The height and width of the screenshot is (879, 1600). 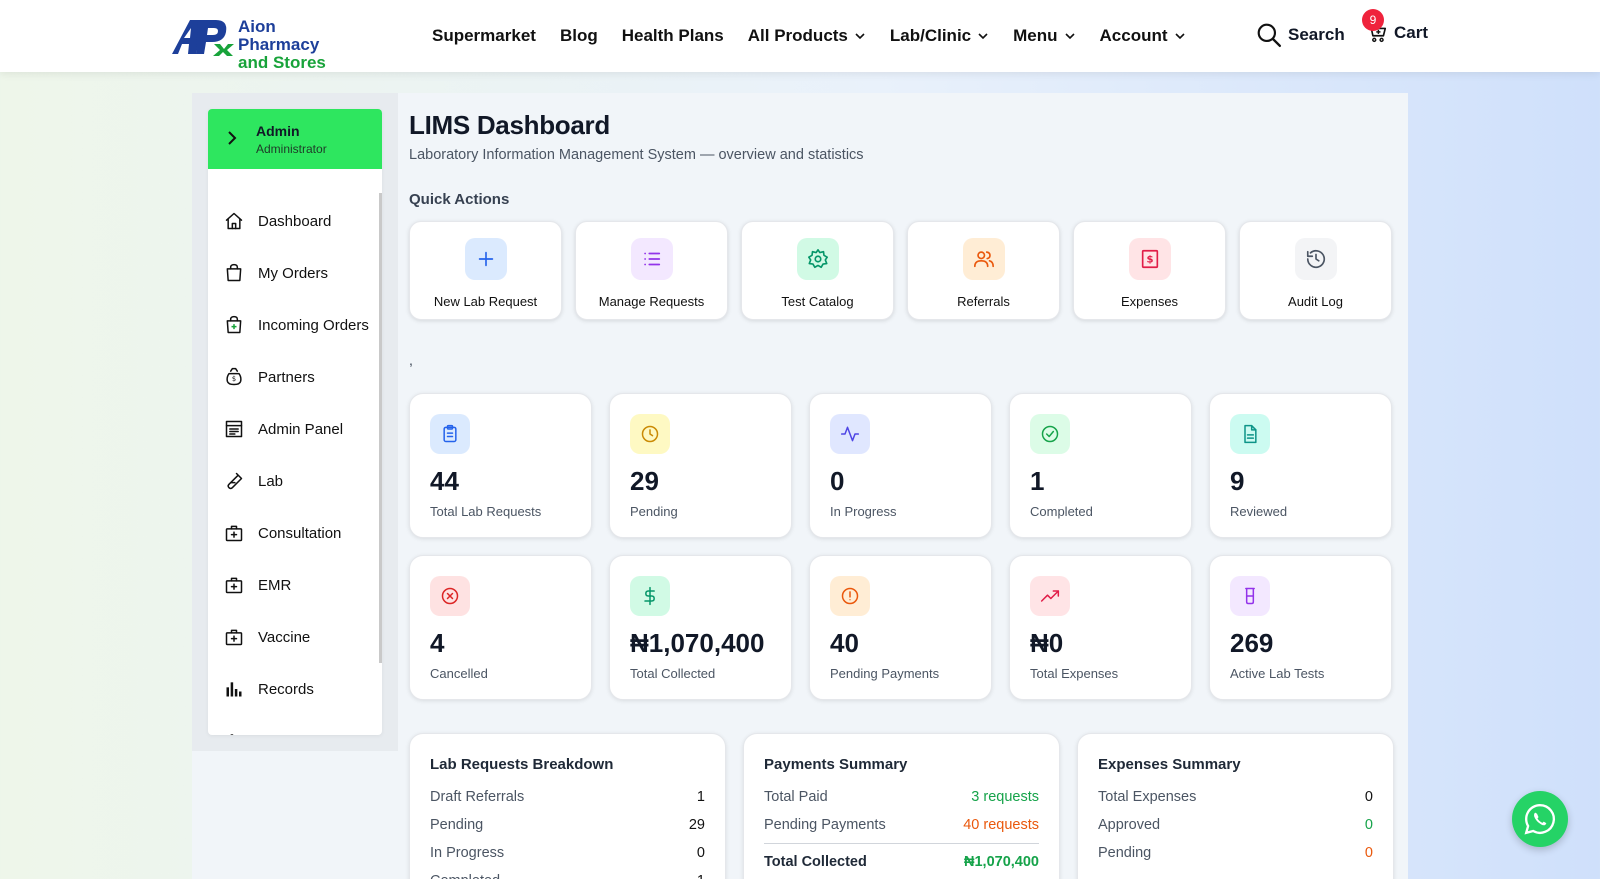 I want to click on test-tube-icon, so click(x=235, y=481).